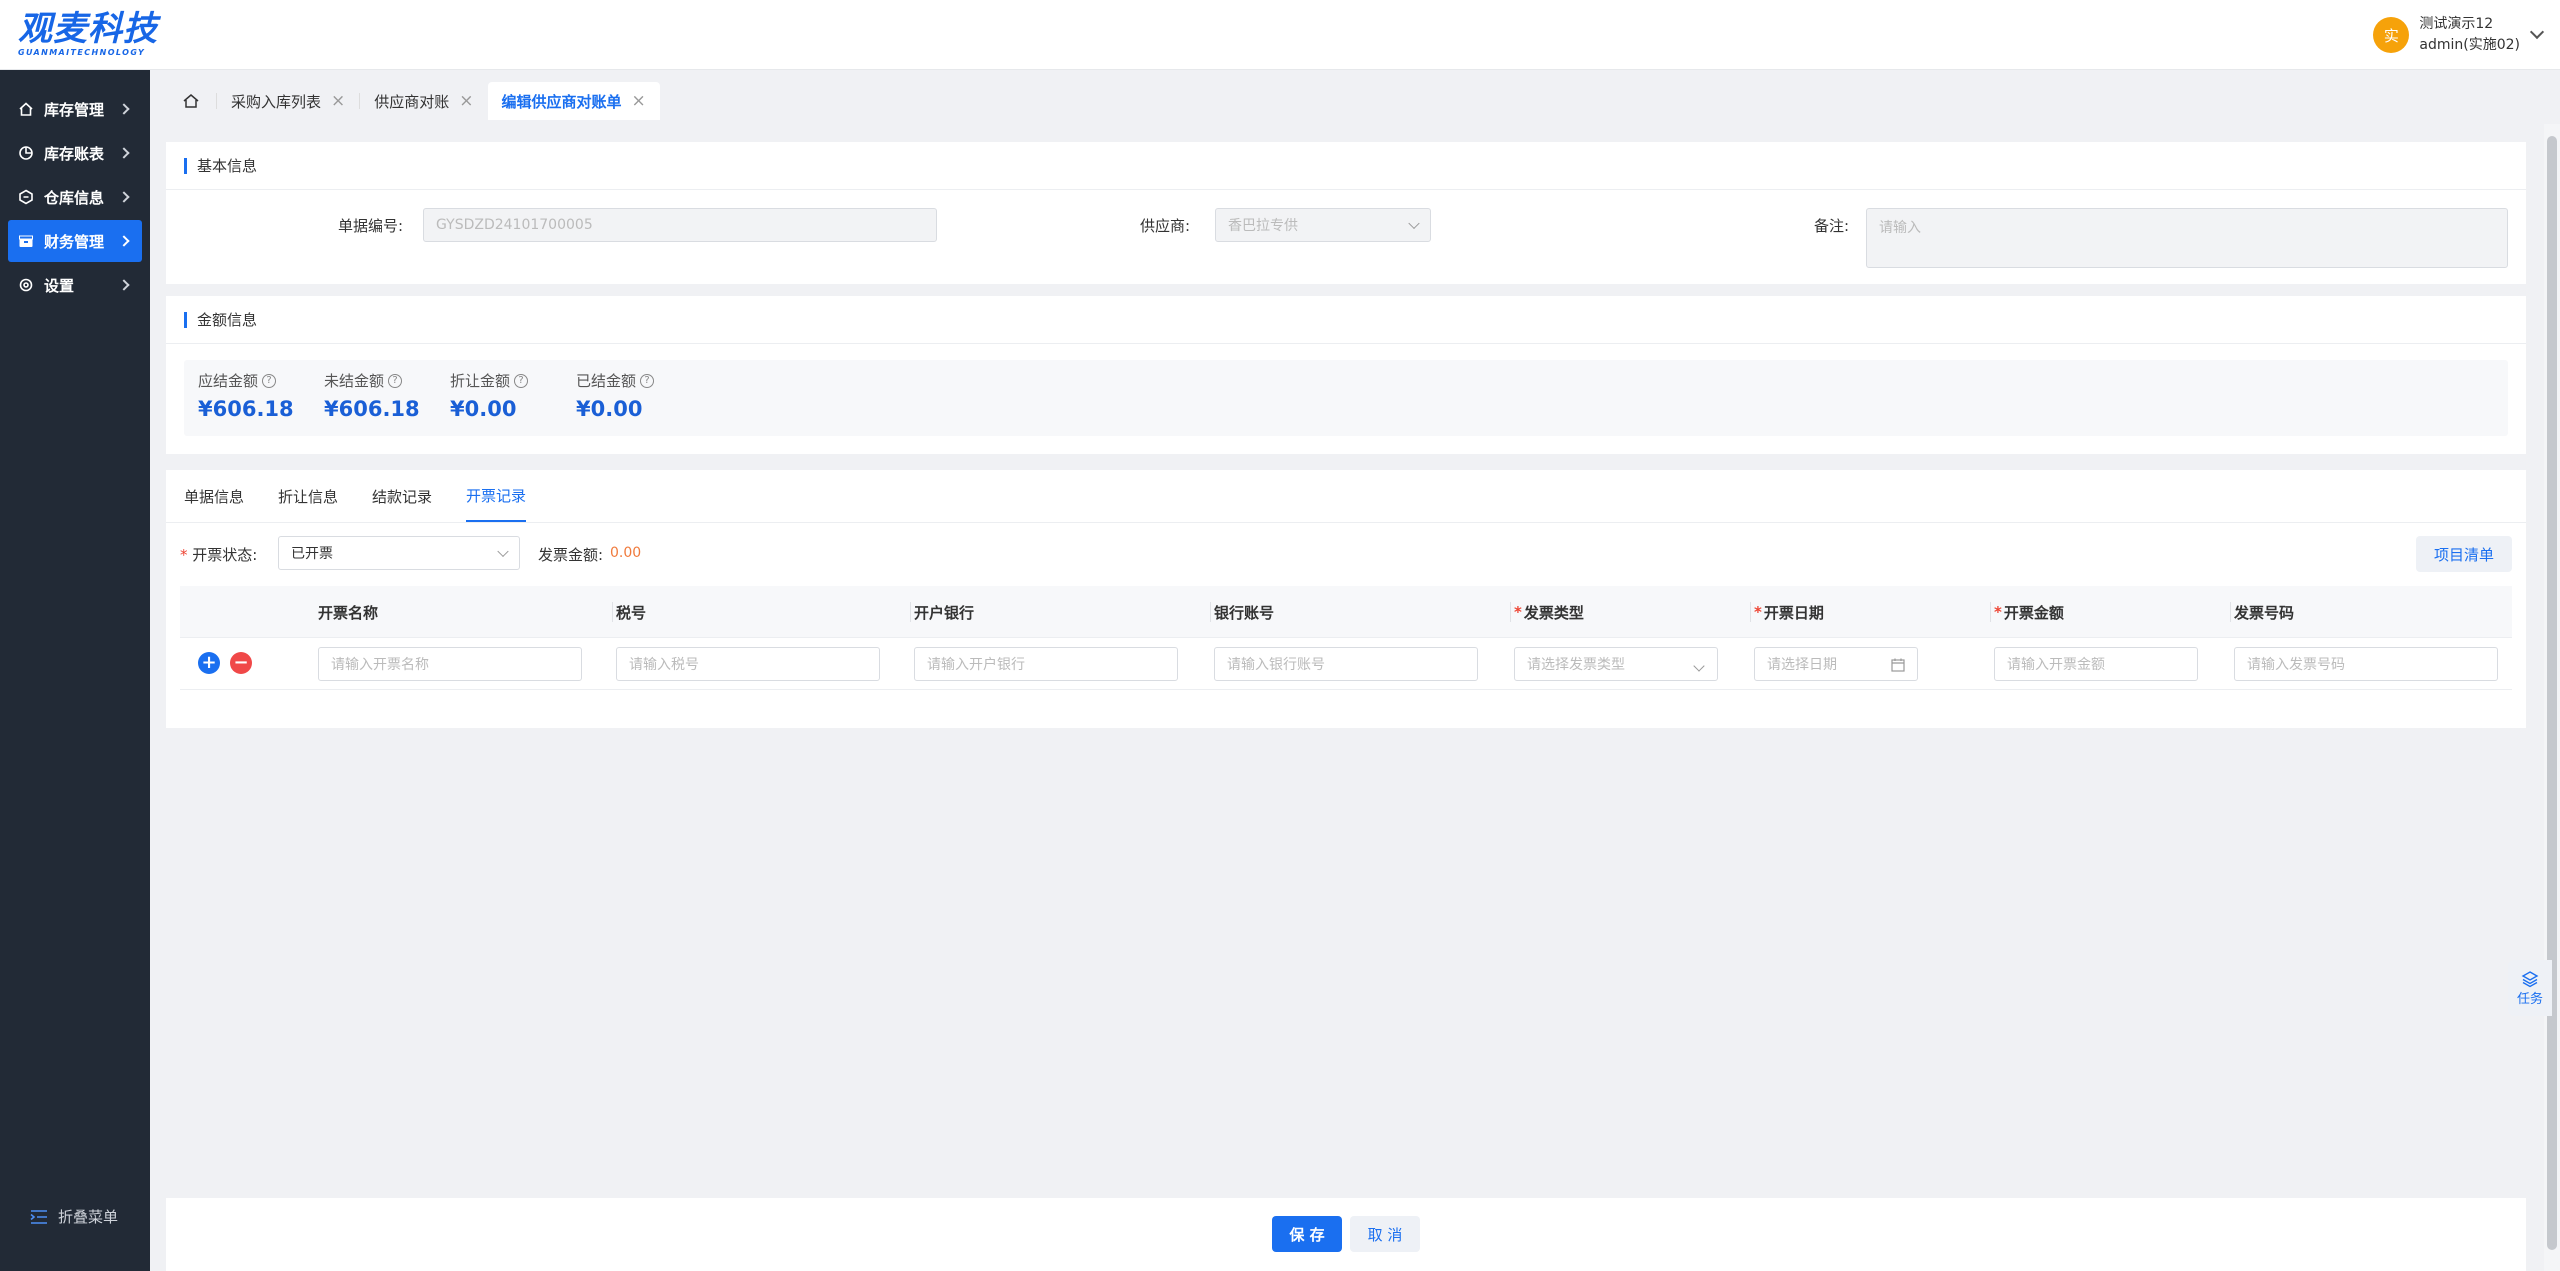 The image size is (2560, 1271). I want to click on tab-payment-records: 结款记录, so click(402, 496).